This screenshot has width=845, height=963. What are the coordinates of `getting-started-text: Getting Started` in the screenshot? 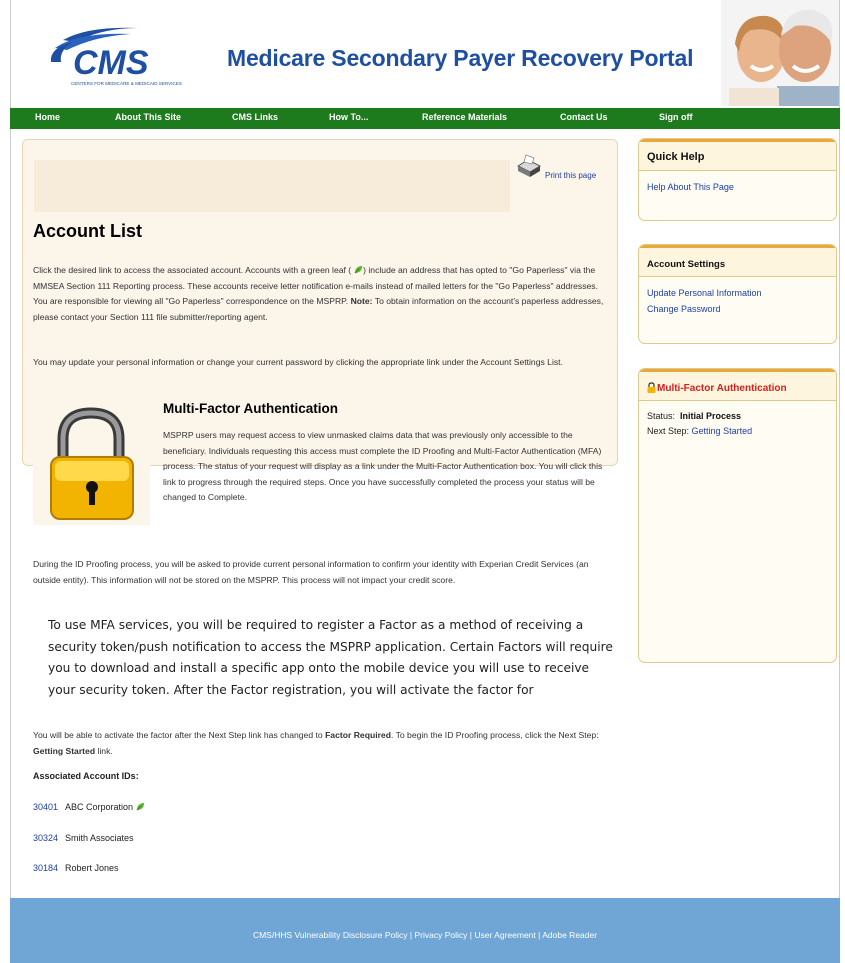 It's located at (64, 750).